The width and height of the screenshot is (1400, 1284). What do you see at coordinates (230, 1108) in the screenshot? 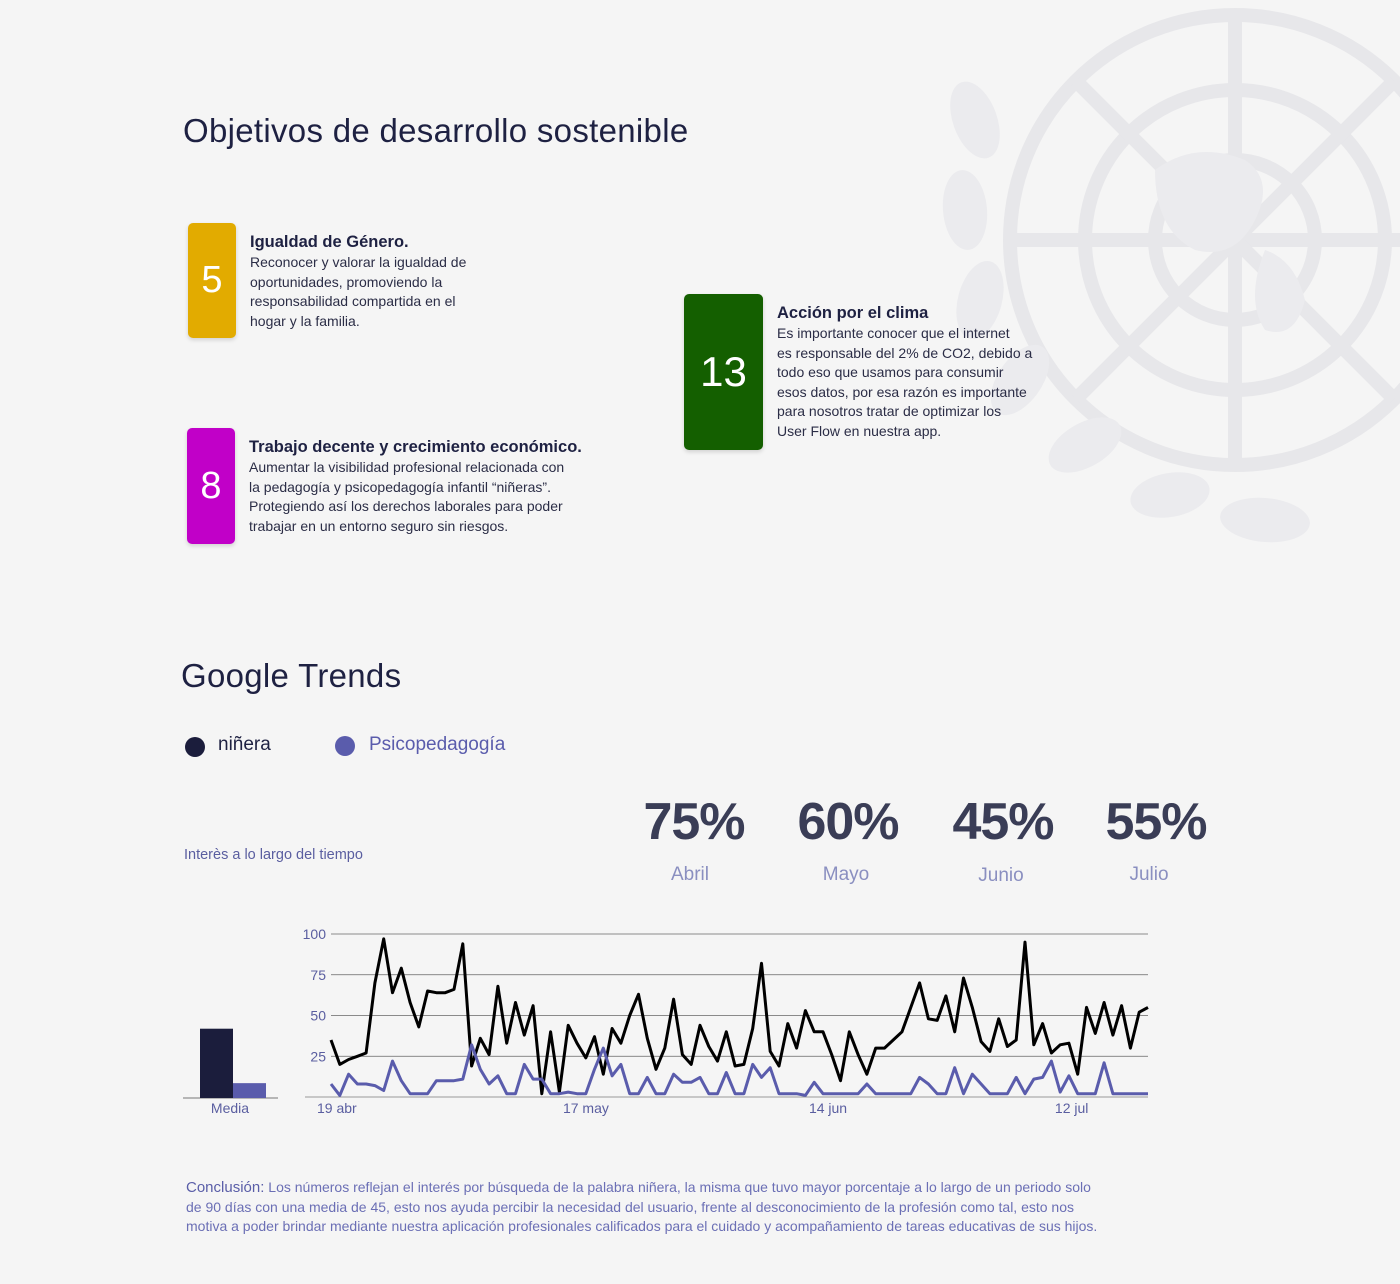
I see `media-label: Media` at bounding box center [230, 1108].